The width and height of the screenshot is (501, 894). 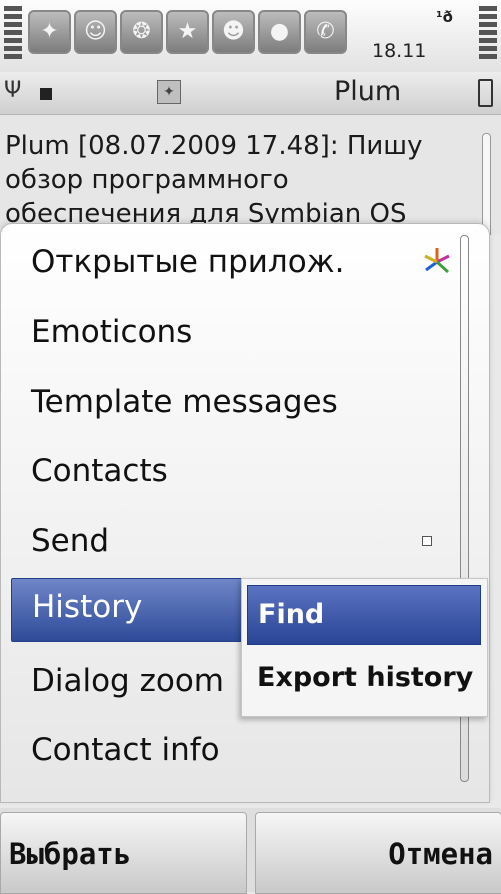 I want to click on app-shortcut-bar: ✦ ☺ ❂ ★ ☻ ● ✆, so click(x=187, y=32).